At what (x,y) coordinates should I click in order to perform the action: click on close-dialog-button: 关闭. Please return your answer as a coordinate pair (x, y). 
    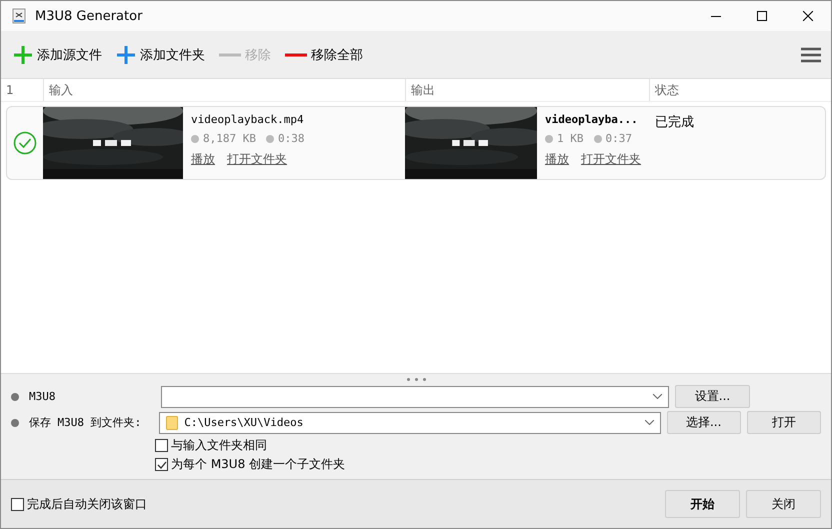
    Looking at the image, I should click on (783, 504).